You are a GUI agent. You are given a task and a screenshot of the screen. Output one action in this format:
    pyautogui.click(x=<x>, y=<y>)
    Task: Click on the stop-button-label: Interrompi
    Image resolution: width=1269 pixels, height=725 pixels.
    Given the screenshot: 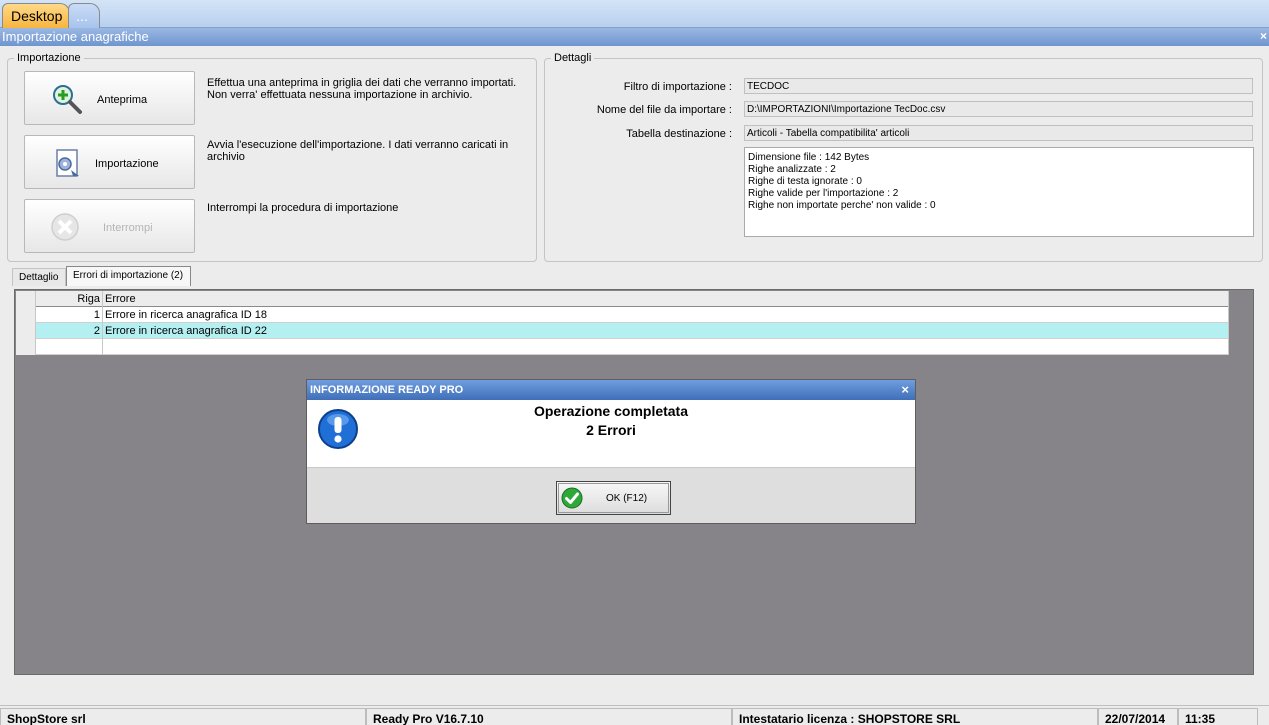 What is the action you would take?
    pyautogui.click(x=128, y=228)
    